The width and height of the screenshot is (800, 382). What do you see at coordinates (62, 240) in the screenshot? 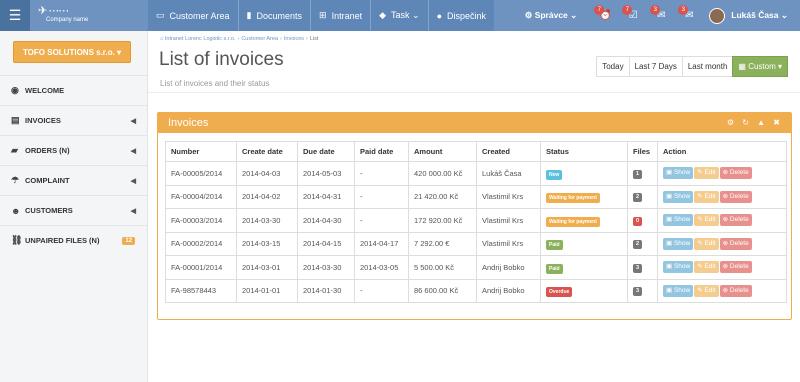
I see `sidebar-item-label: UNPAIRED FILES (N)` at bounding box center [62, 240].